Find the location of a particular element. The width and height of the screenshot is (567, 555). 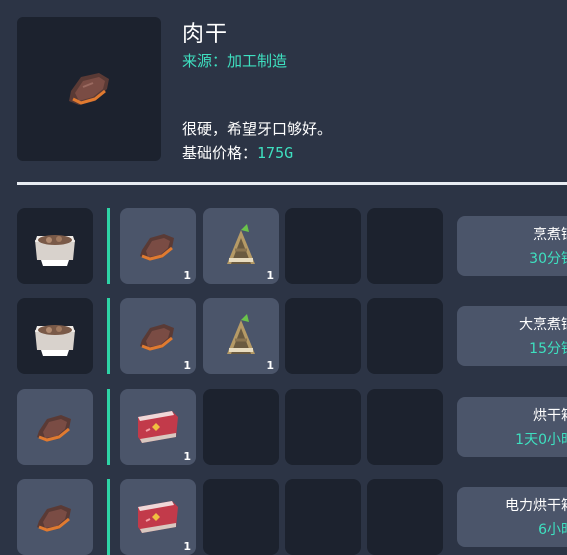

item-description: 很硬，希望牙口够好。 is located at coordinates (257, 129).